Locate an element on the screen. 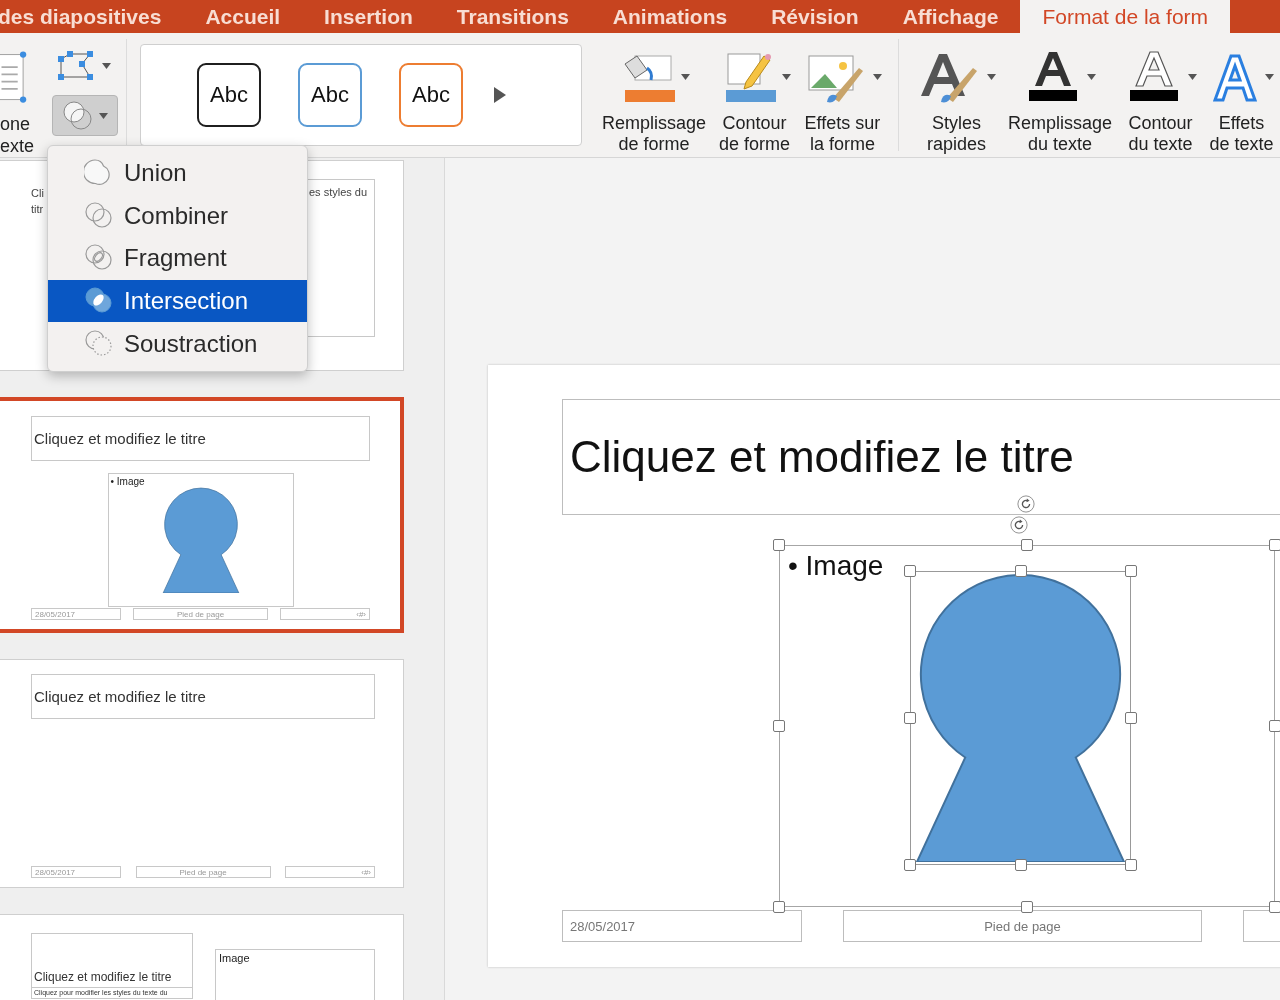 Image resolution: width=1280 pixels, height=1000 pixels. menu-item: Combiner is located at coordinates (177, 216).